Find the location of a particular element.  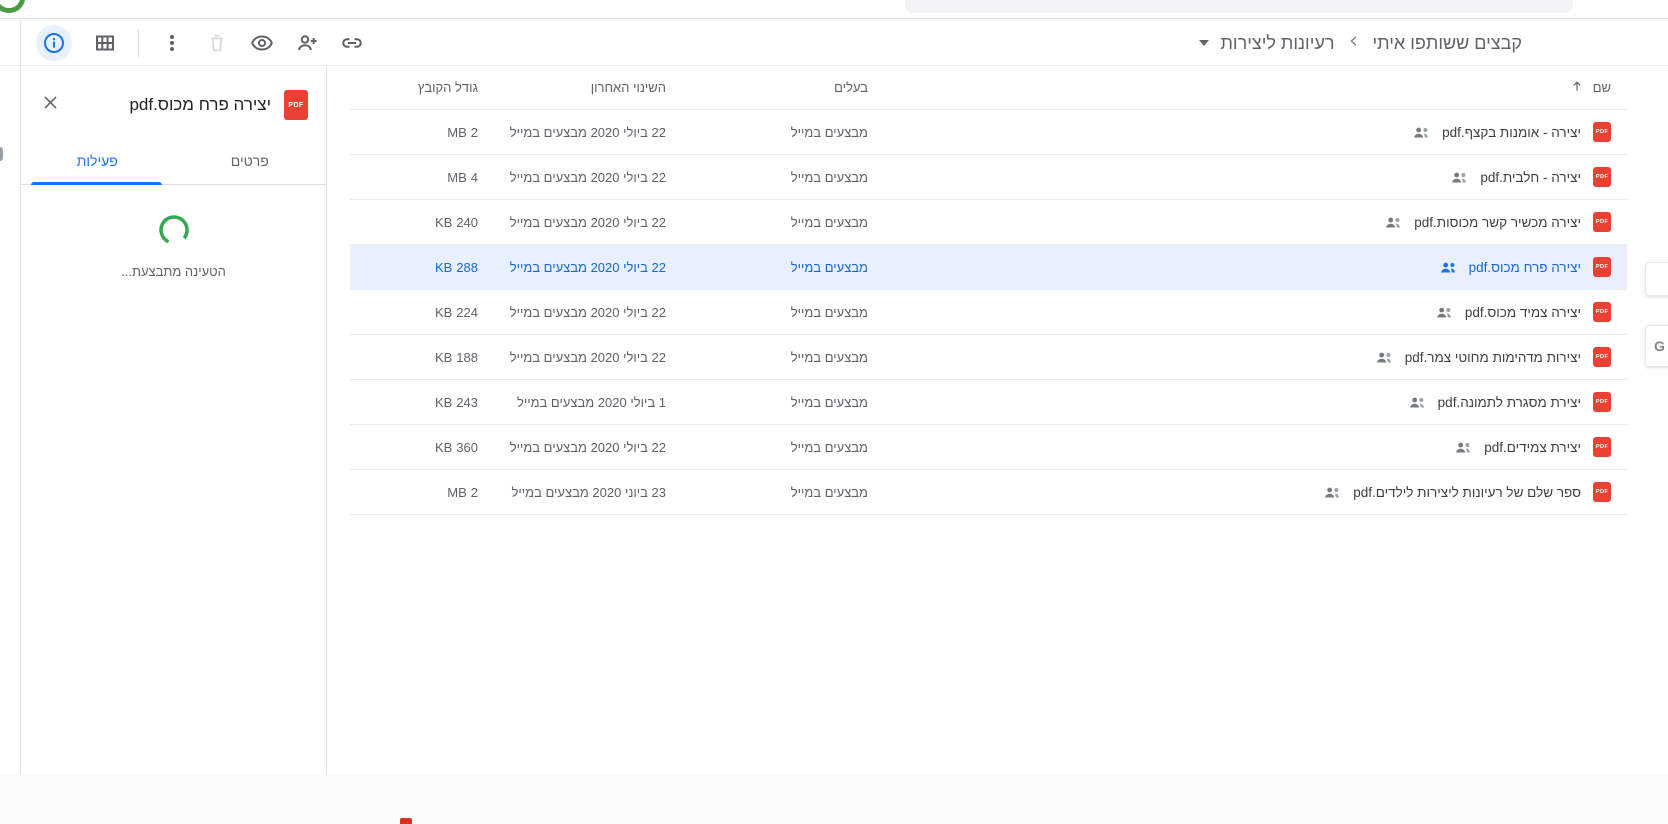

sort-ascending-icon is located at coordinates (1577, 87).